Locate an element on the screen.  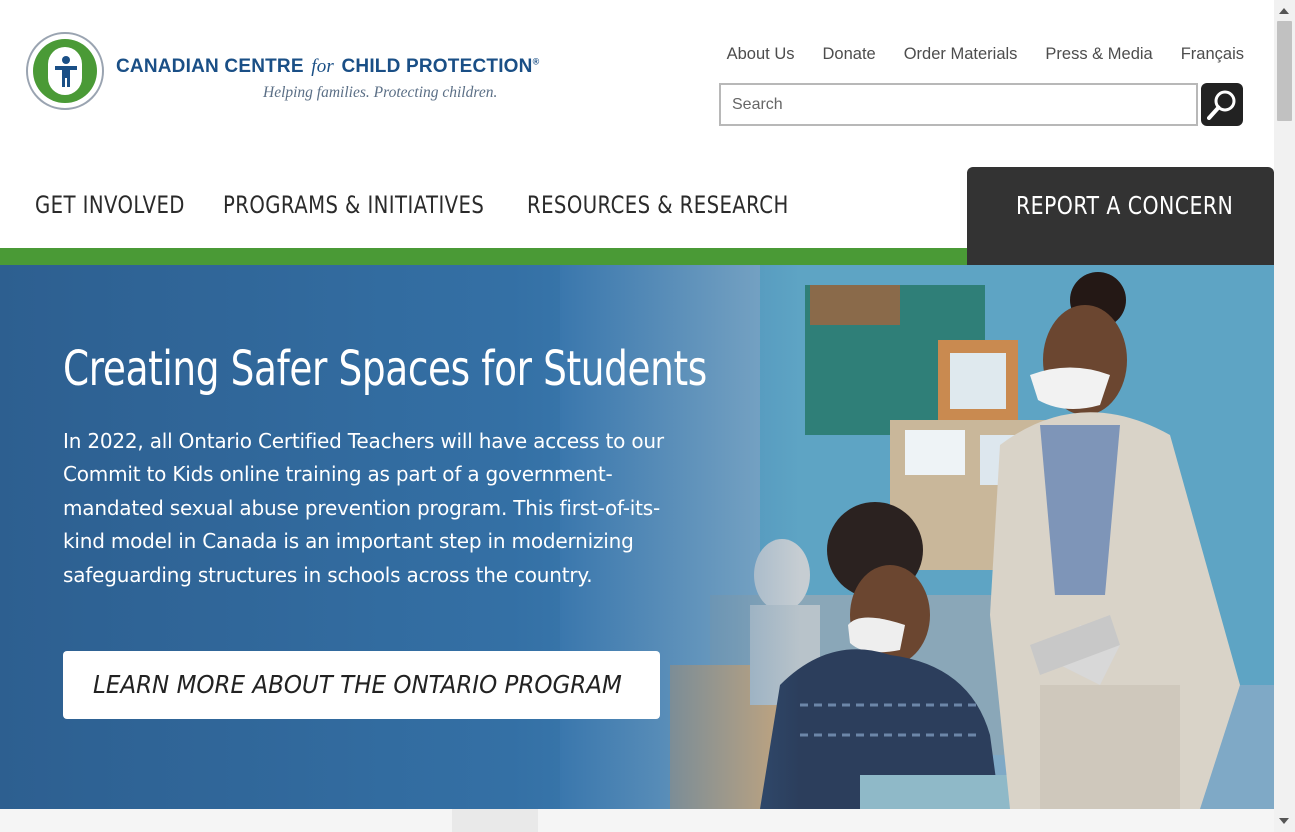
search-button is located at coordinates (1222, 104).